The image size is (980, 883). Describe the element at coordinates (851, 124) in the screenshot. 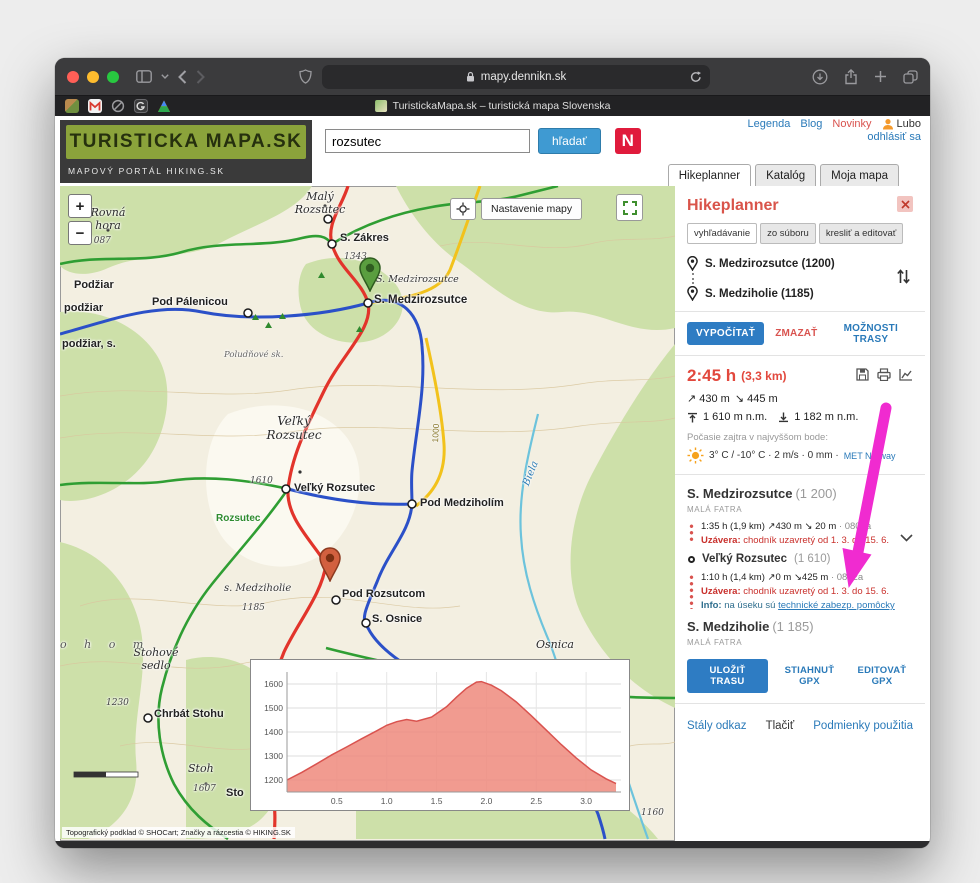

I see `nav-novinky: Novinky` at that location.